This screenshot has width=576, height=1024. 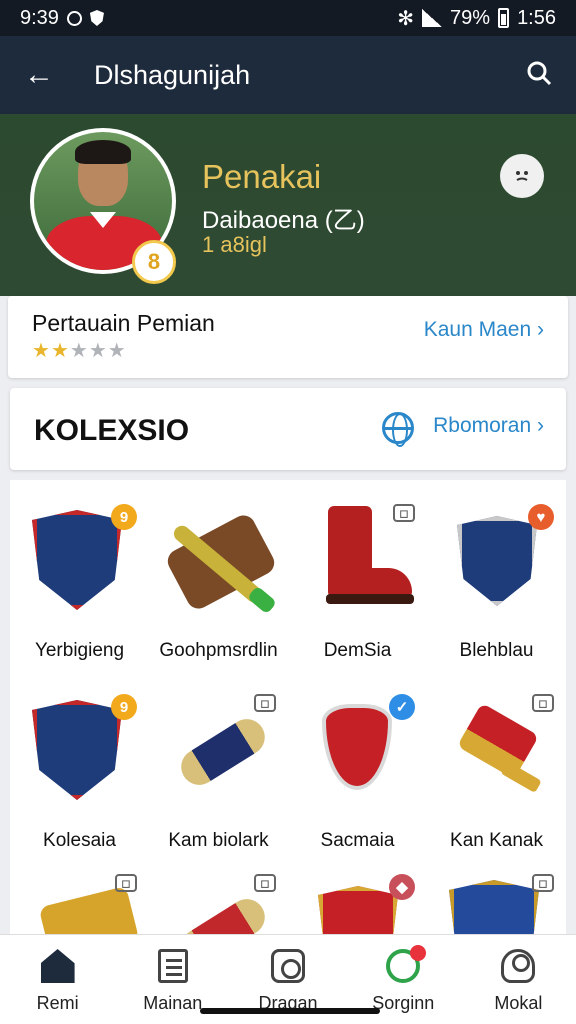 What do you see at coordinates (402, 707) in the screenshot?
I see `item-corner-badge: ✓` at bounding box center [402, 707].